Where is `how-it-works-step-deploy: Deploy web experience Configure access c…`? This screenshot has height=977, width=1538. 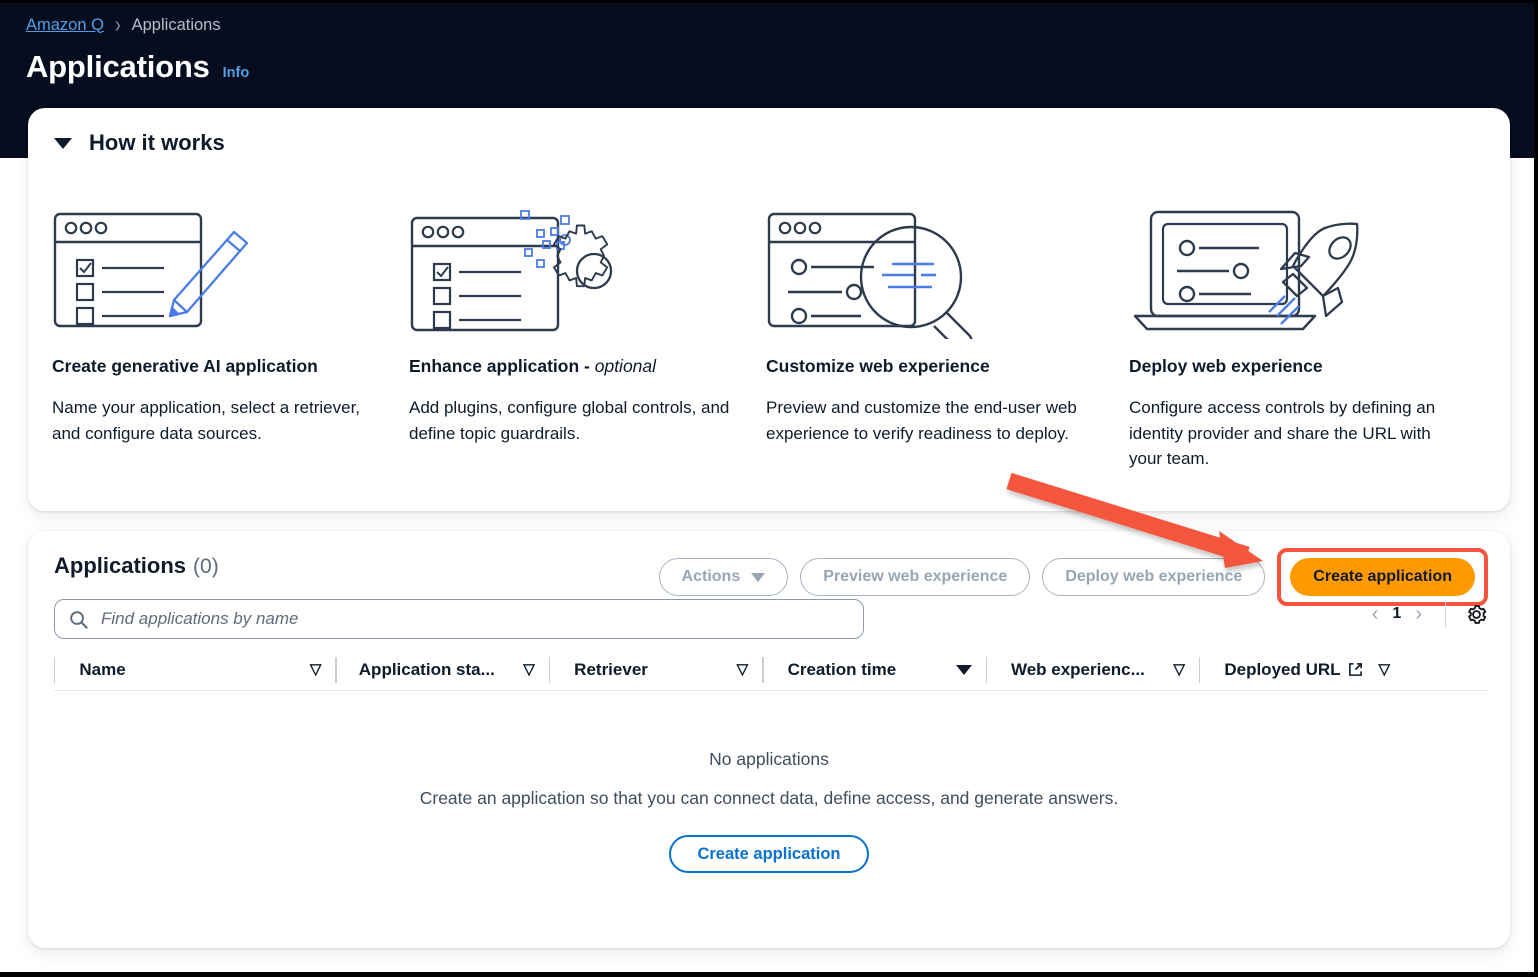
how-it-works-step-deploy: Deploy web experience Configure access c… is located at coordinates (1310, 329).